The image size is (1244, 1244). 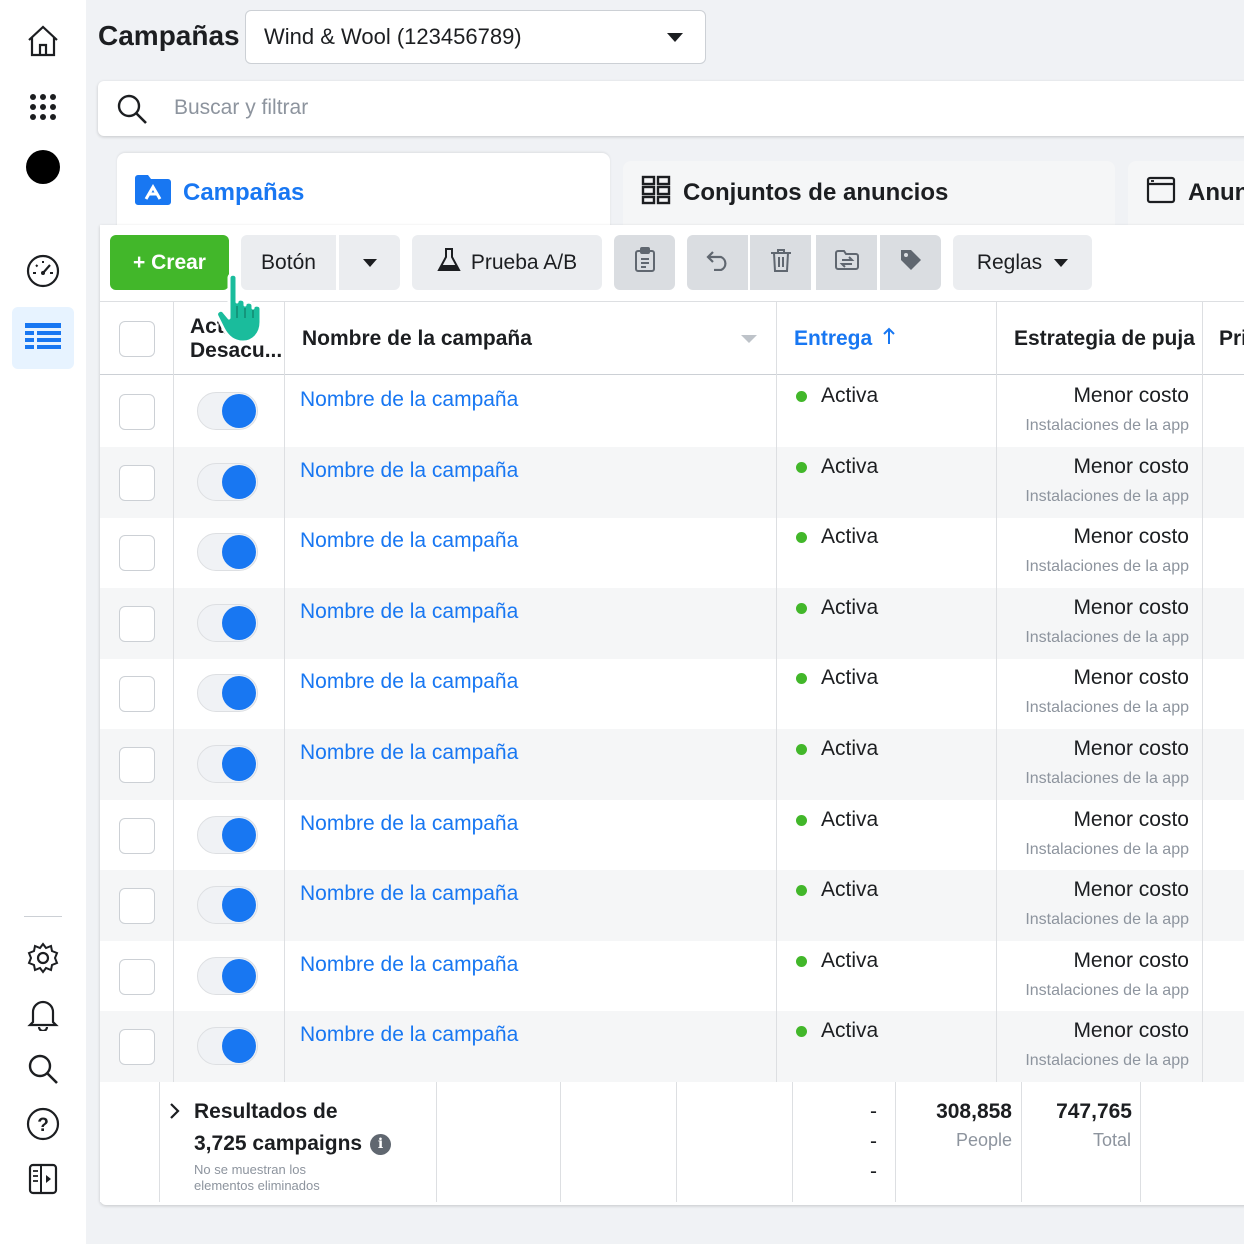 What do you see at coordinates (137, 339) in the screenshot?
I see `select-all-checkbox` at bounding box center [137, 339].